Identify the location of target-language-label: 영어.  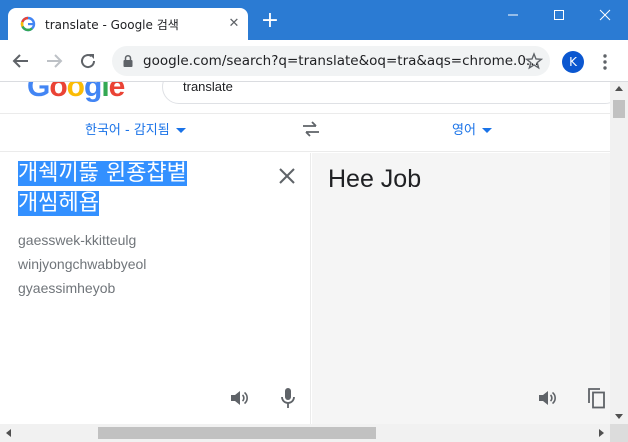
(464, 130).